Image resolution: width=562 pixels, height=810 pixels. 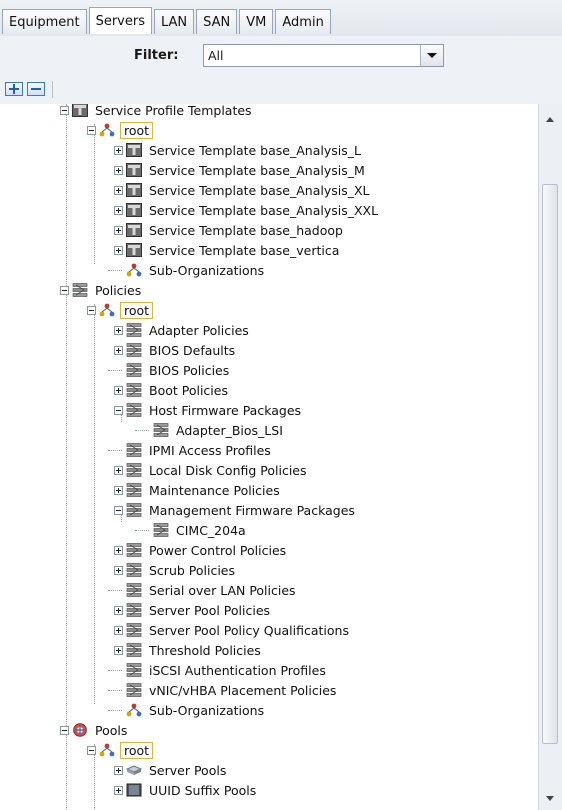 What do you see at coordinates (256, 21) in the screenshot?
I see `tab-vm: VM` at bounding box center [256, 21].